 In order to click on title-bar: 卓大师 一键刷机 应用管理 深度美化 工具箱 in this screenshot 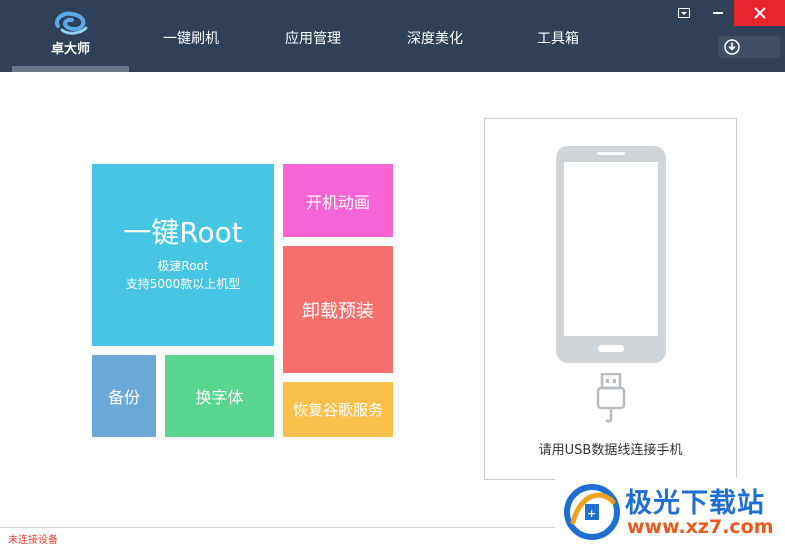, I will do `click(392, 36)`.